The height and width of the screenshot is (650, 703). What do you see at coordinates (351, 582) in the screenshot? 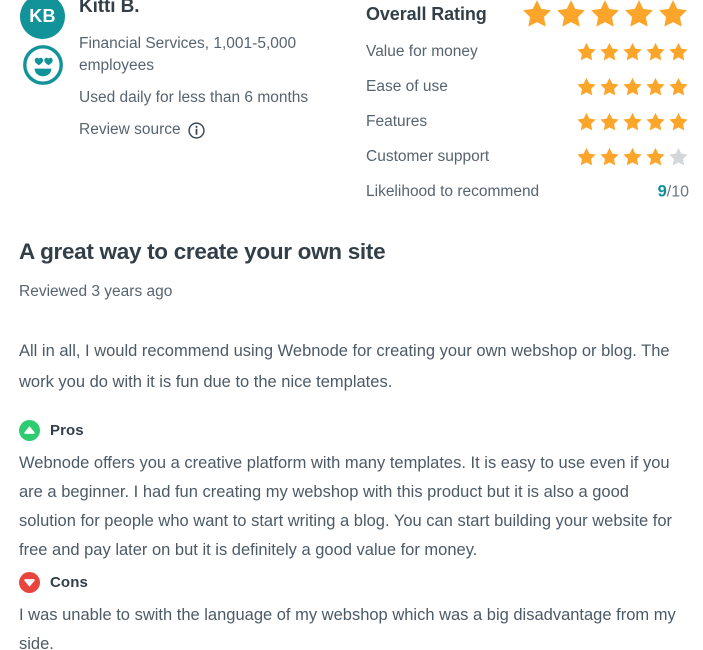
I see `cons-header: Cons` at bounding box center [351, 582].